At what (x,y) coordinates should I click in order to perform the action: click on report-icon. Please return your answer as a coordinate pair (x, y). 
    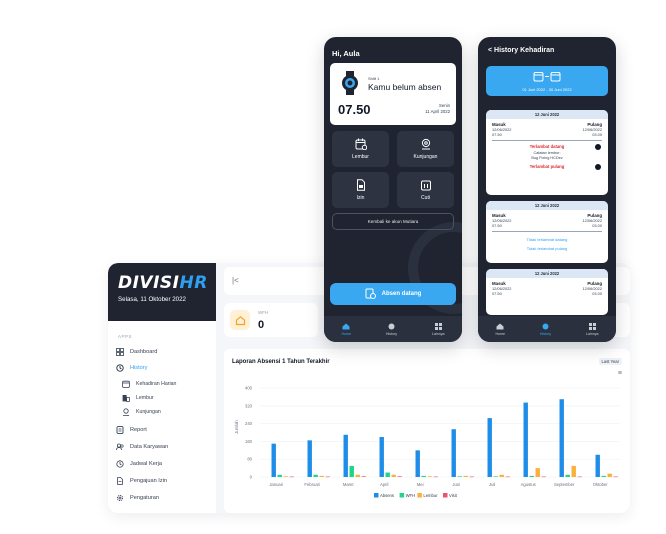
    Looking at the image, I should click on (120, 430).